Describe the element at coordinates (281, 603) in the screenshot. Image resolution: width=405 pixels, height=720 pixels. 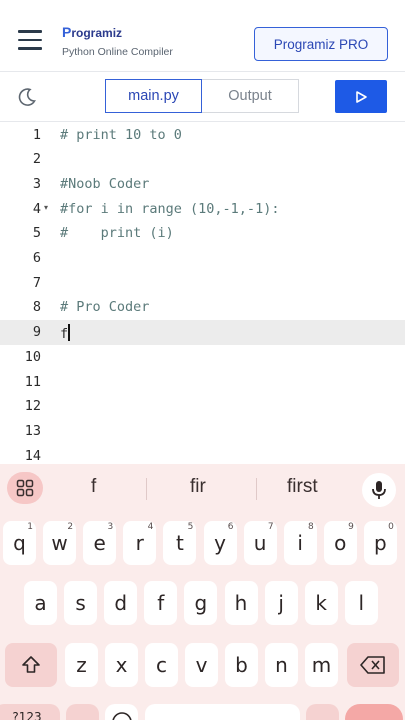
I see `key-j: j` at that location.